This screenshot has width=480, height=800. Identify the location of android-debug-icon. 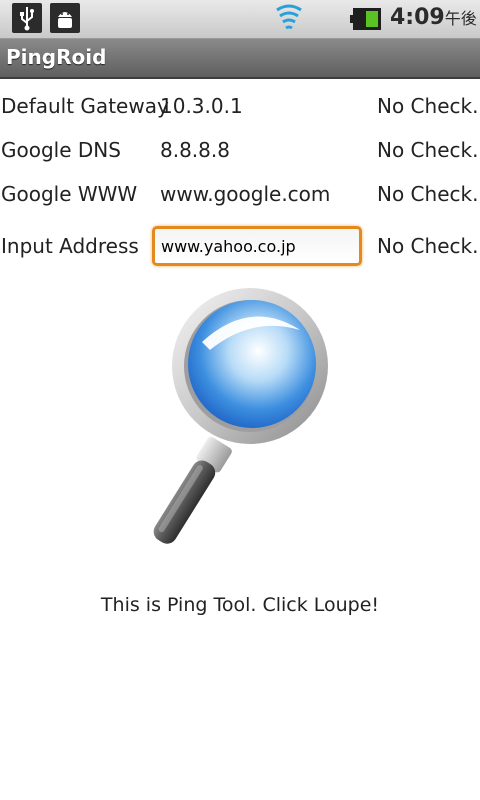
(65, 18).